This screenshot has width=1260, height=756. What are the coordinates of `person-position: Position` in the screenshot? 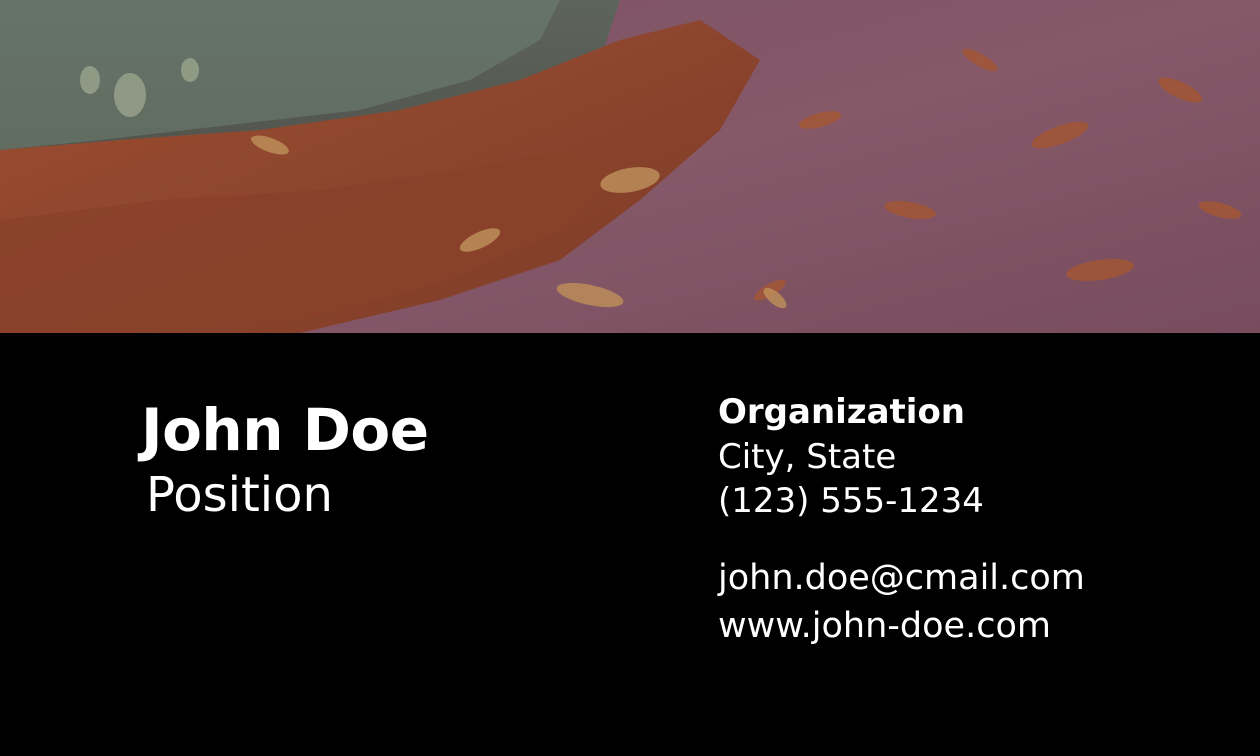 It's located at (239, 495).